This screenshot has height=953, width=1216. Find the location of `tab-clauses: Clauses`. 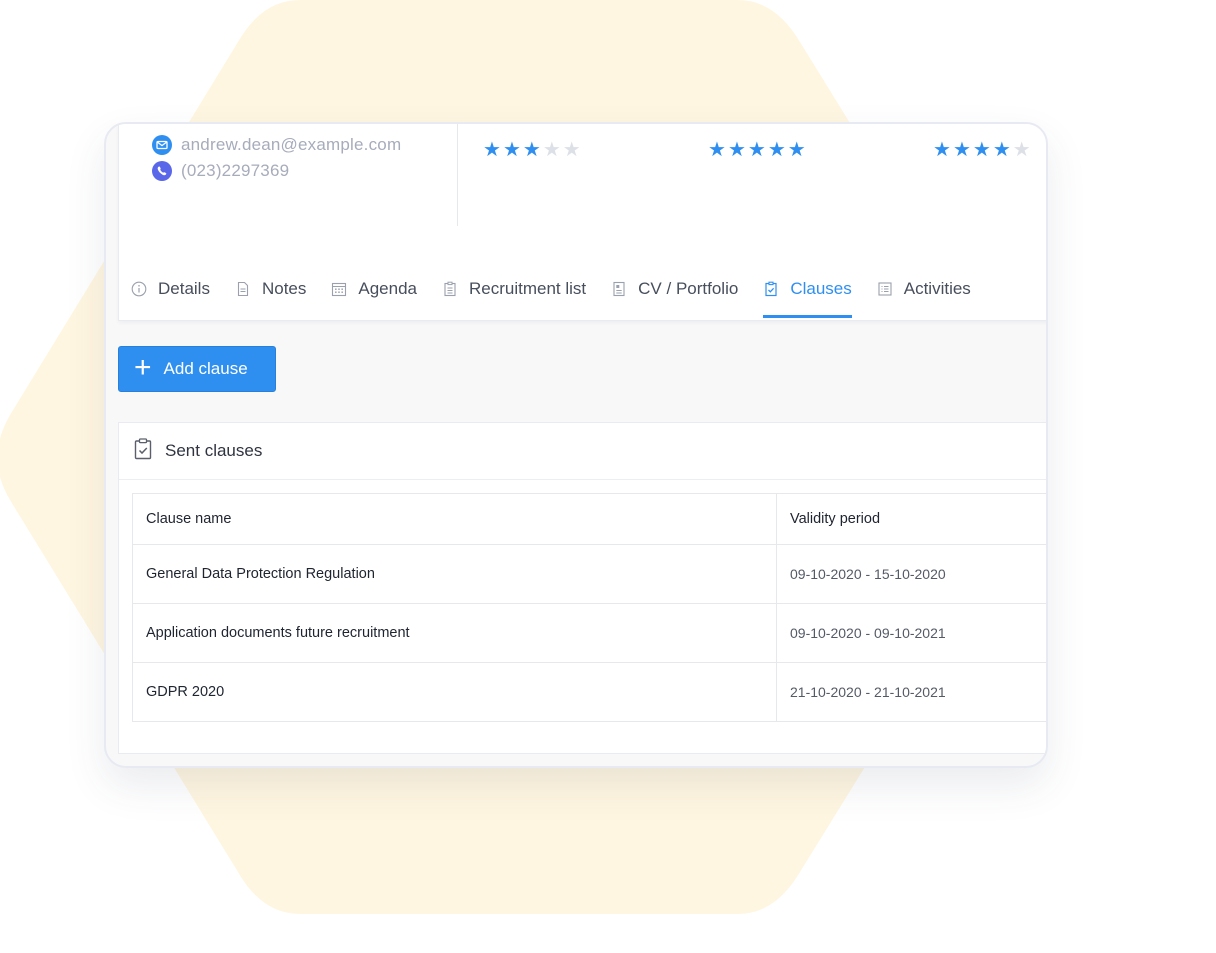

tab-clauses: Clauses is located at coordinates (808, 289).